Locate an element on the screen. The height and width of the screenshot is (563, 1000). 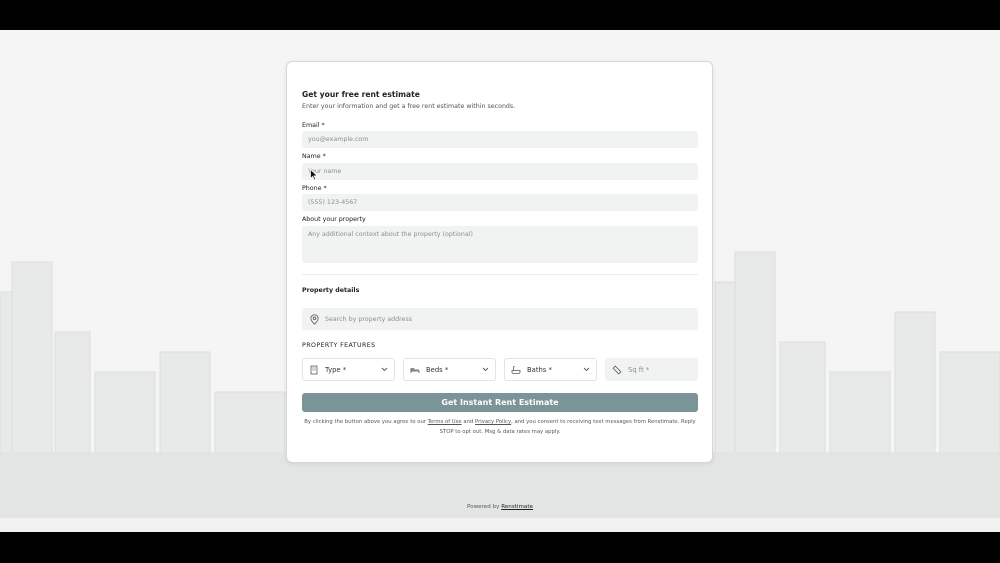
bottom-strip is located at coordinates (500, 525).